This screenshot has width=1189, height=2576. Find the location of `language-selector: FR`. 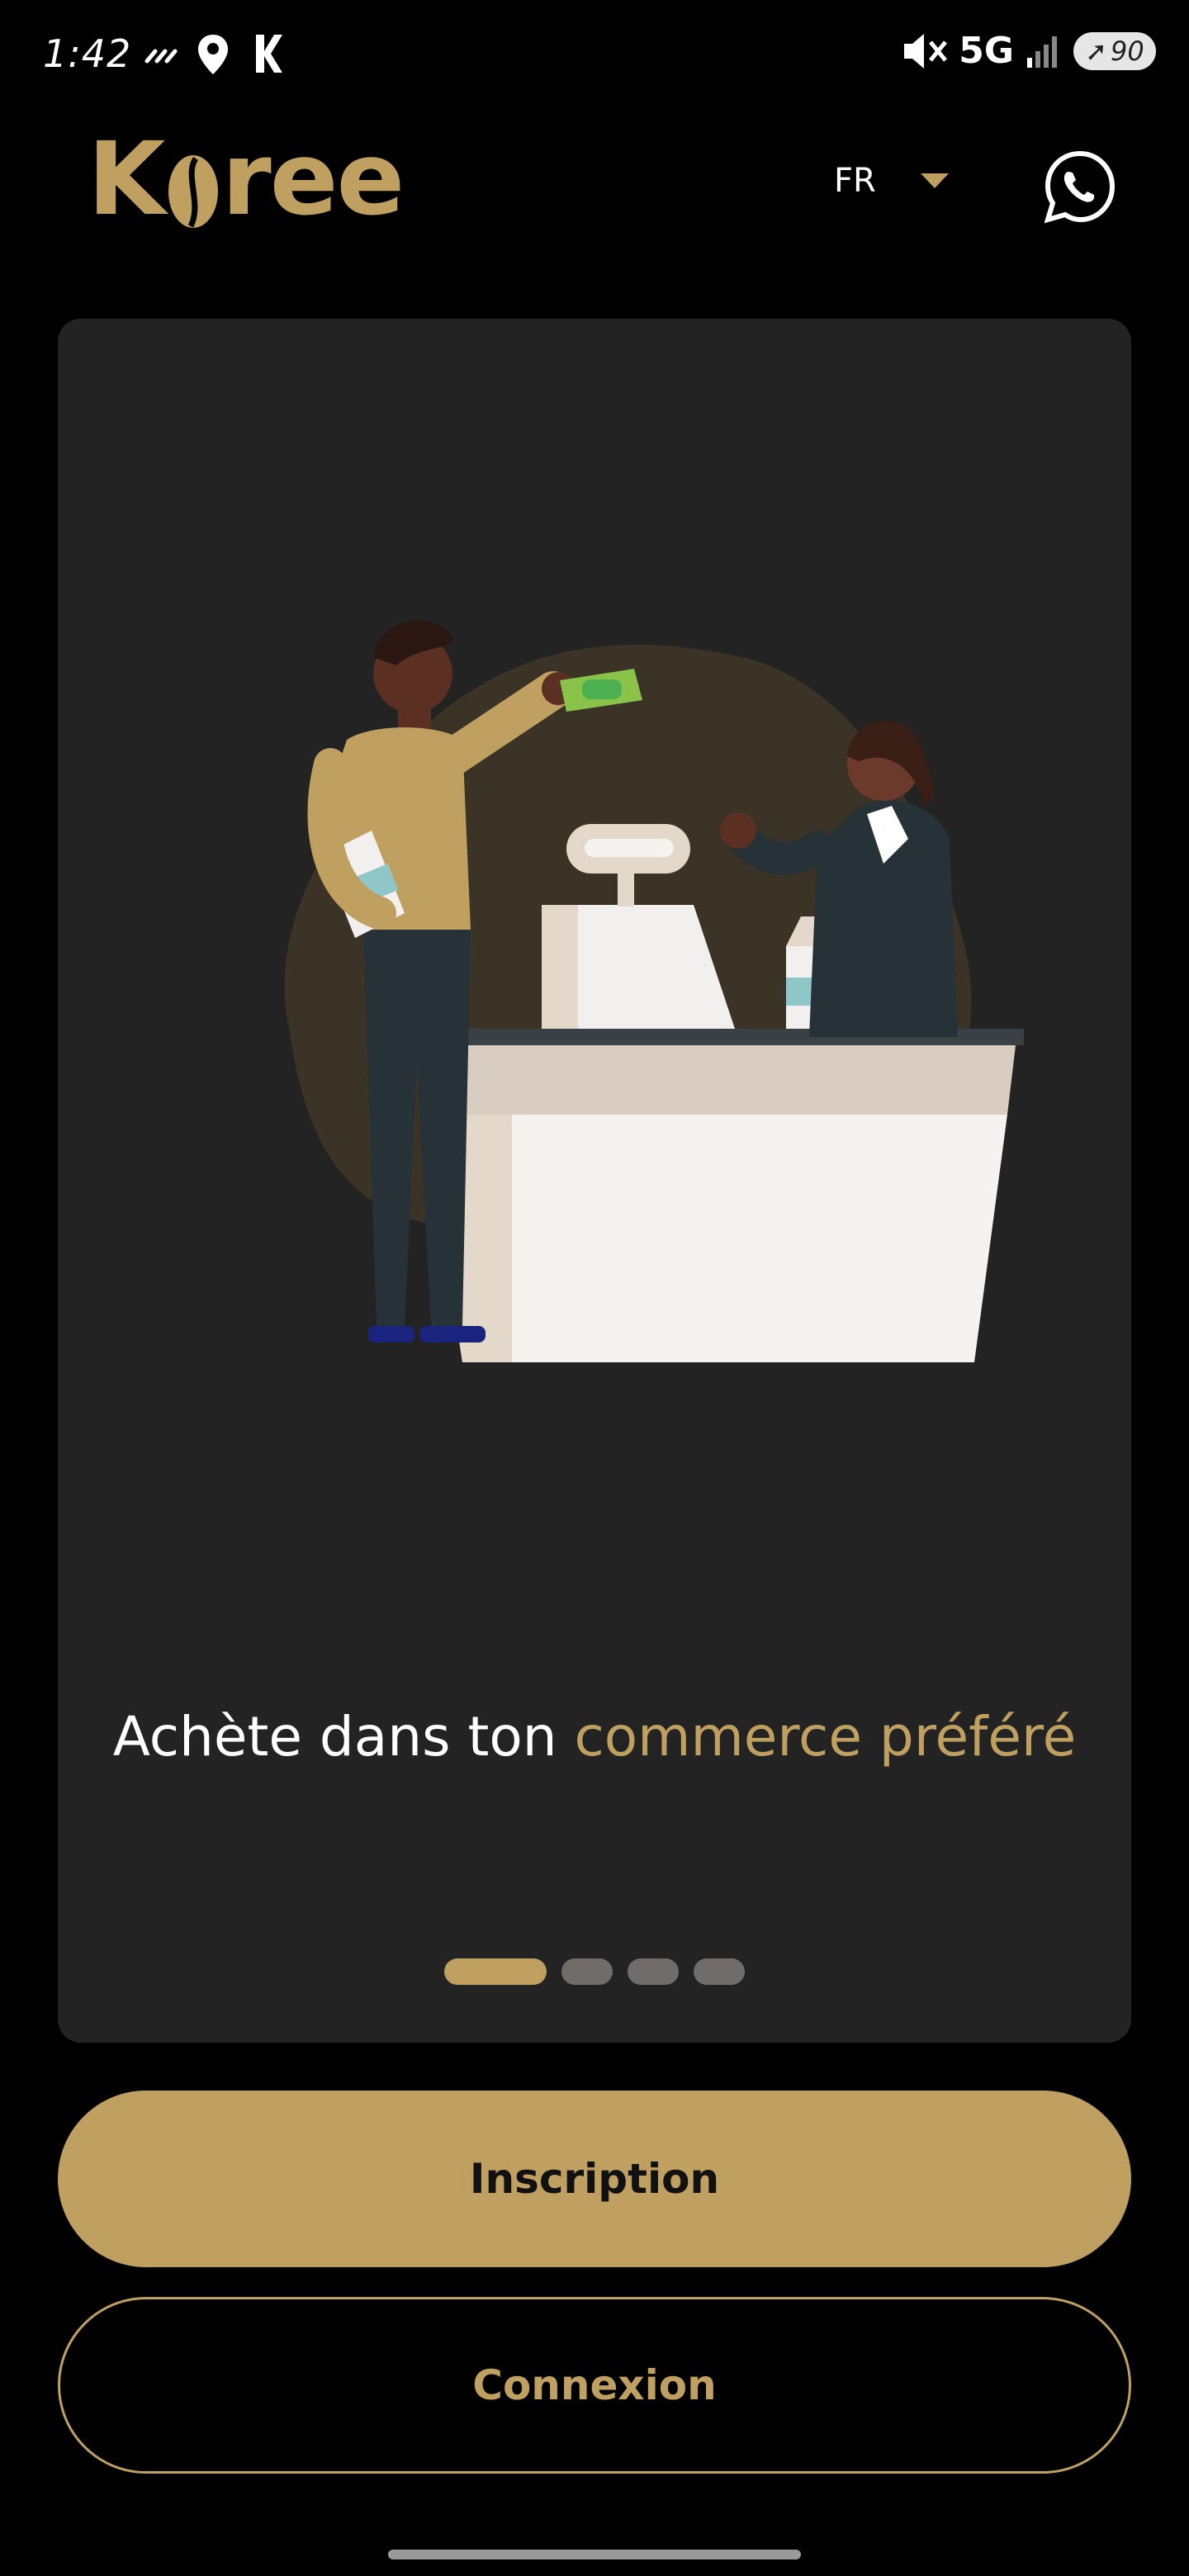

language-selector: FR is located at coordinates (892, 181).